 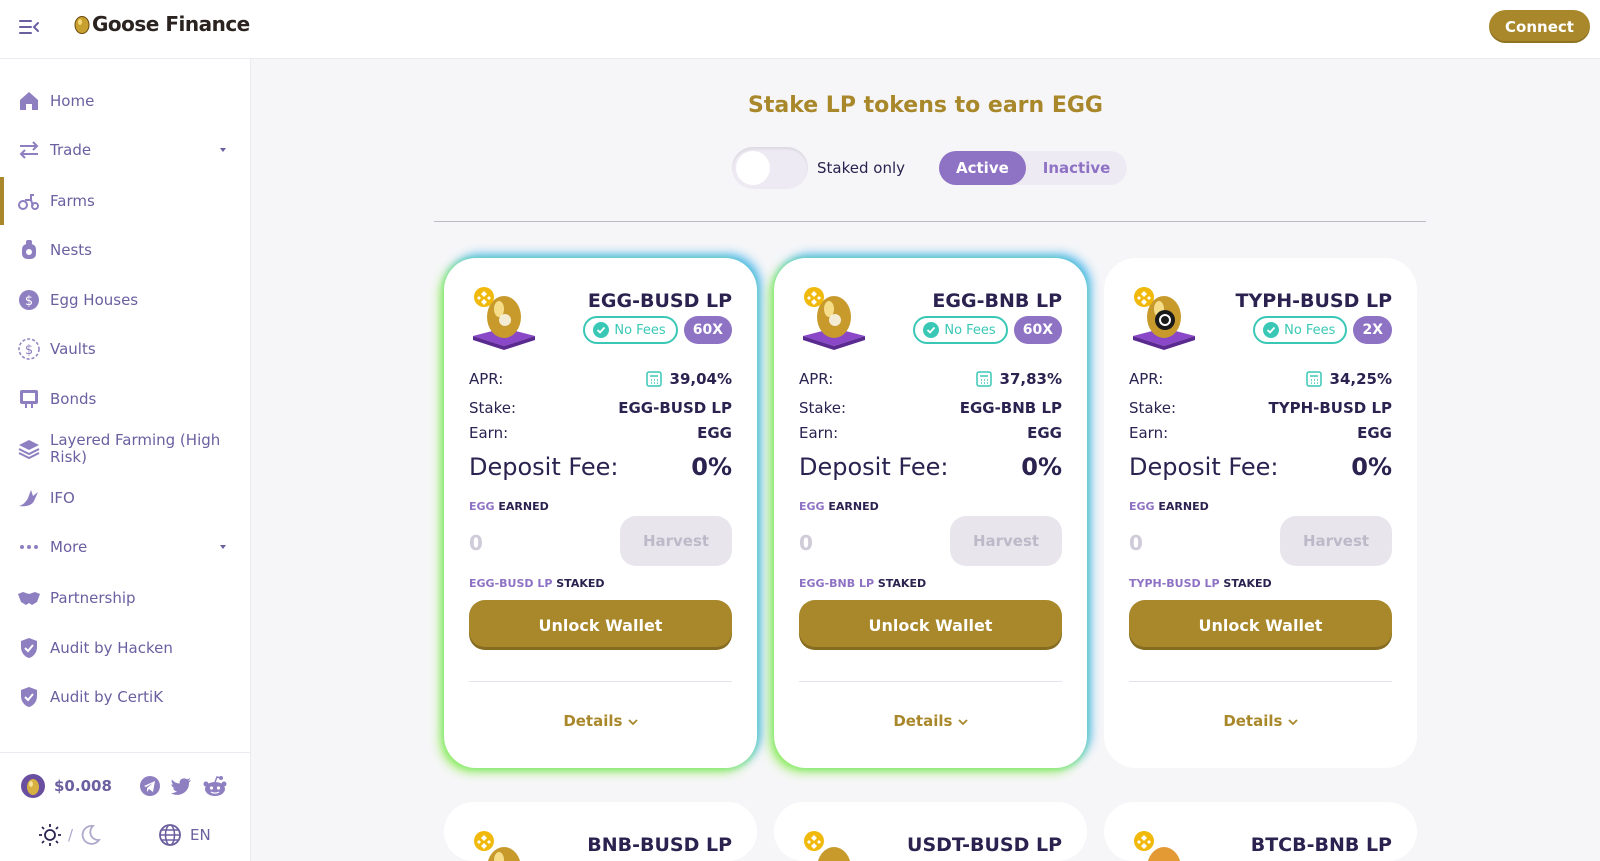 I want to click on stake-row: Stake: EGG-BNB LP, so click(x=930, y=408).